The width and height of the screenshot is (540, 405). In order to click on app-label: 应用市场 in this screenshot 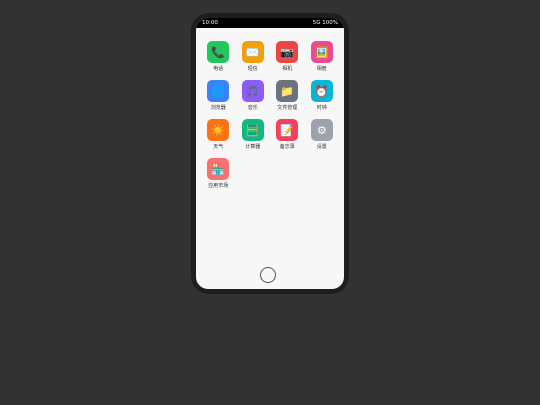, I will do `click(218, 186)`.